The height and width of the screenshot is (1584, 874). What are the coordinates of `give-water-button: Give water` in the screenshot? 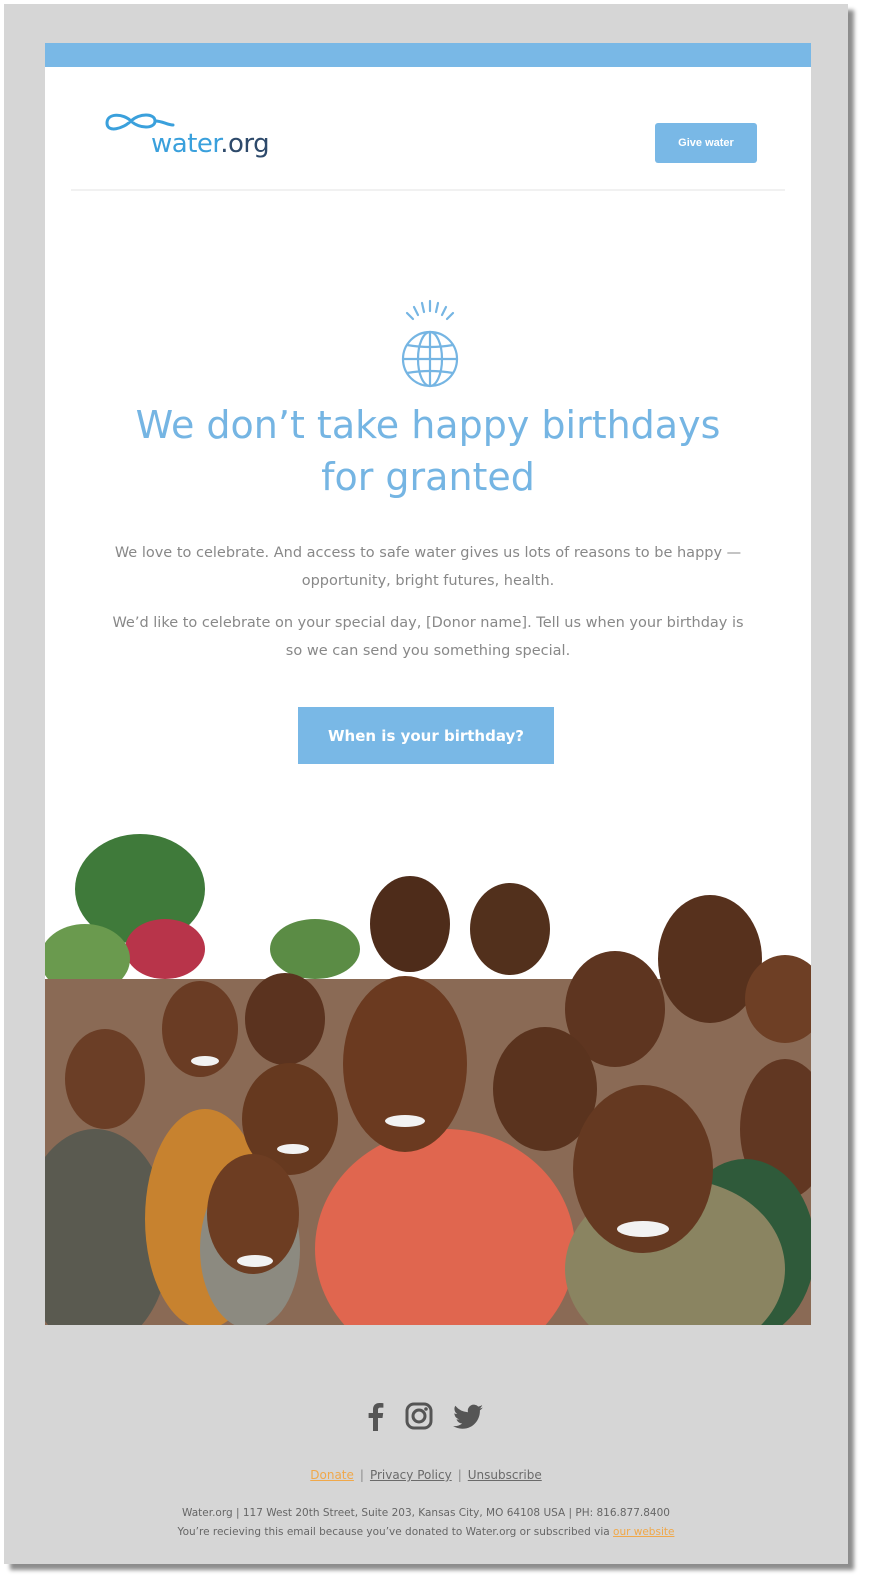 It's located at (706, 143).